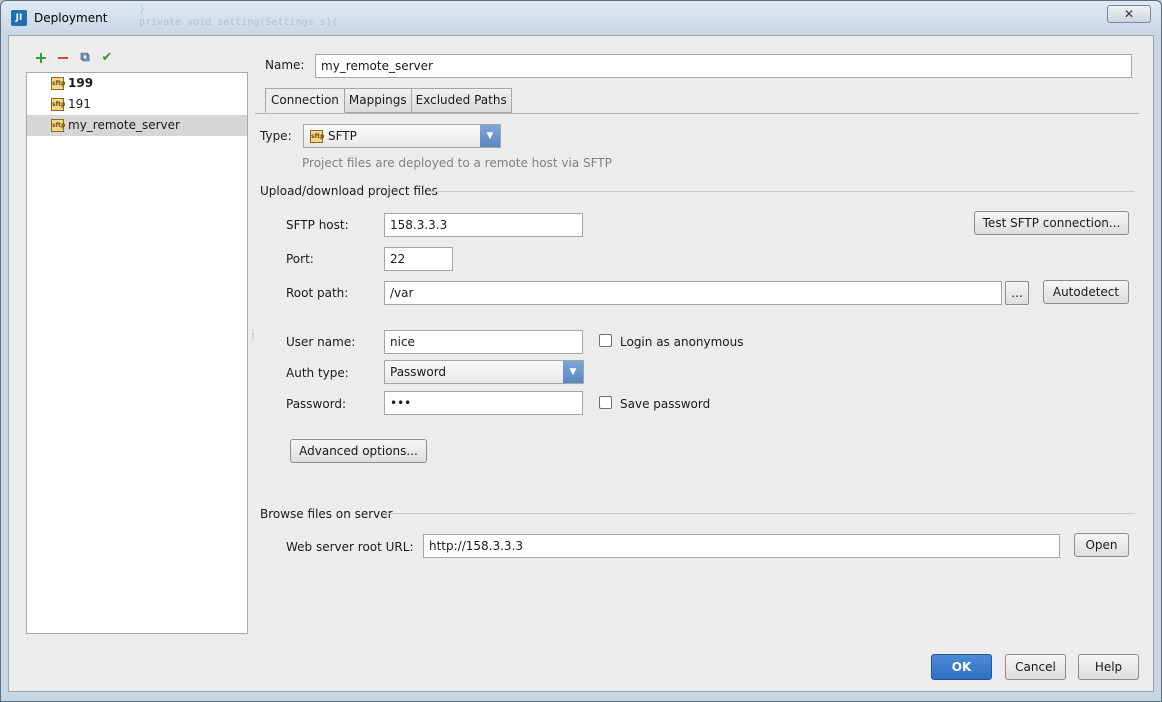 The height and width of the screenshot is (702, 1162). I want to click on server-name: 199, so click(81, 83).